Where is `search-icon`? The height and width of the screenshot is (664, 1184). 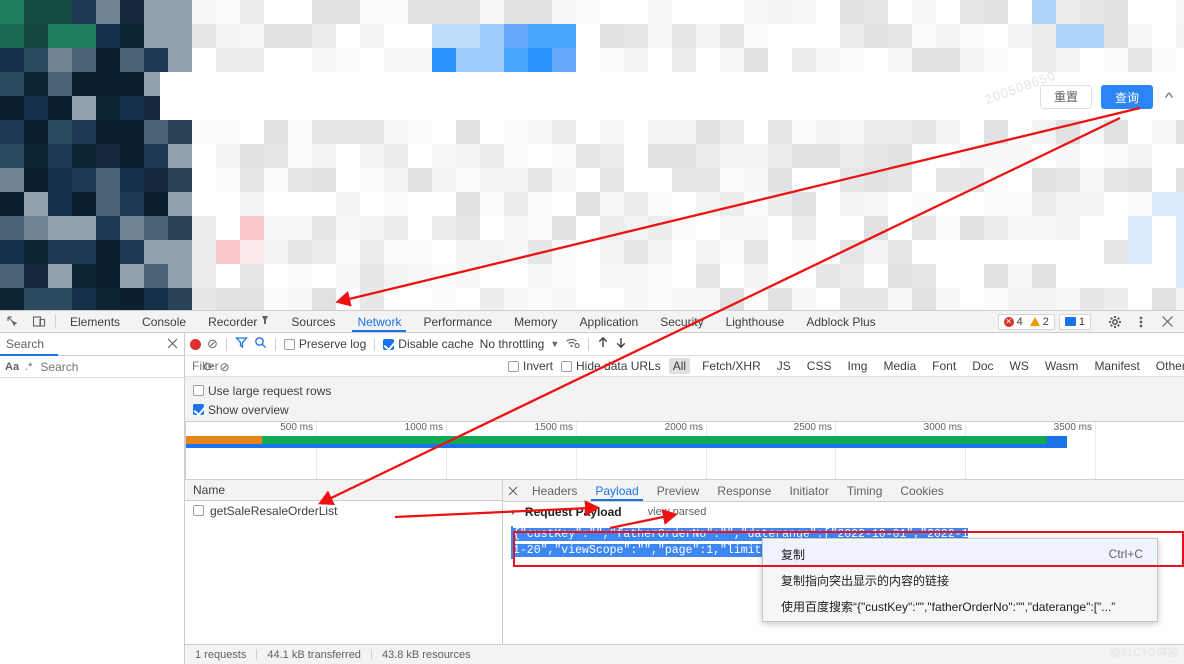 search-icon is located at coordinates (260, 344).